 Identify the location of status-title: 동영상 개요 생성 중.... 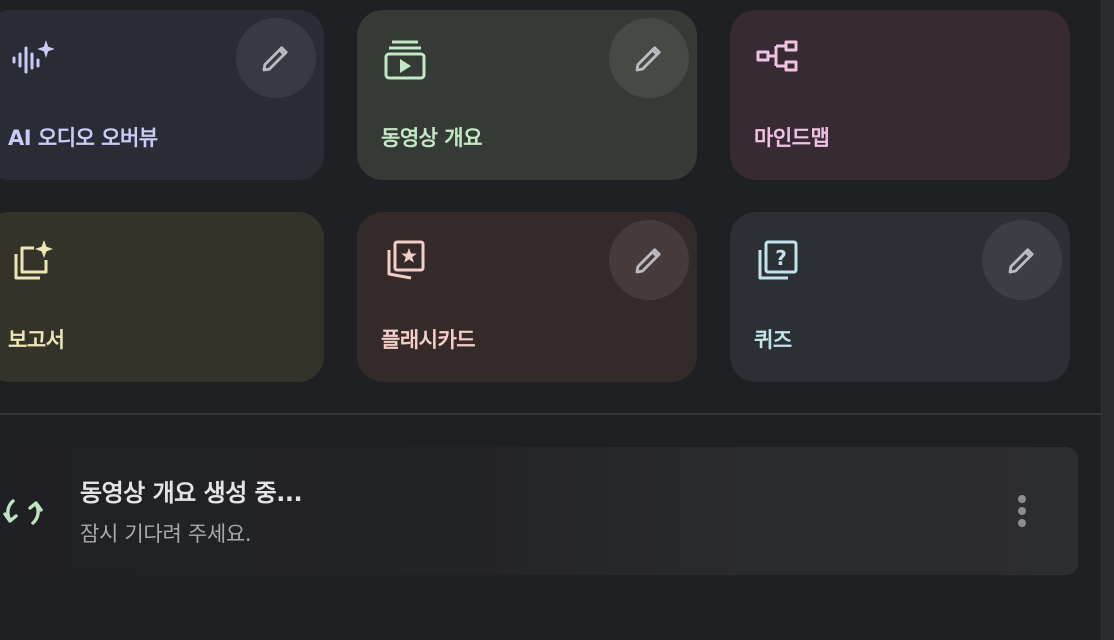
(191, 493).